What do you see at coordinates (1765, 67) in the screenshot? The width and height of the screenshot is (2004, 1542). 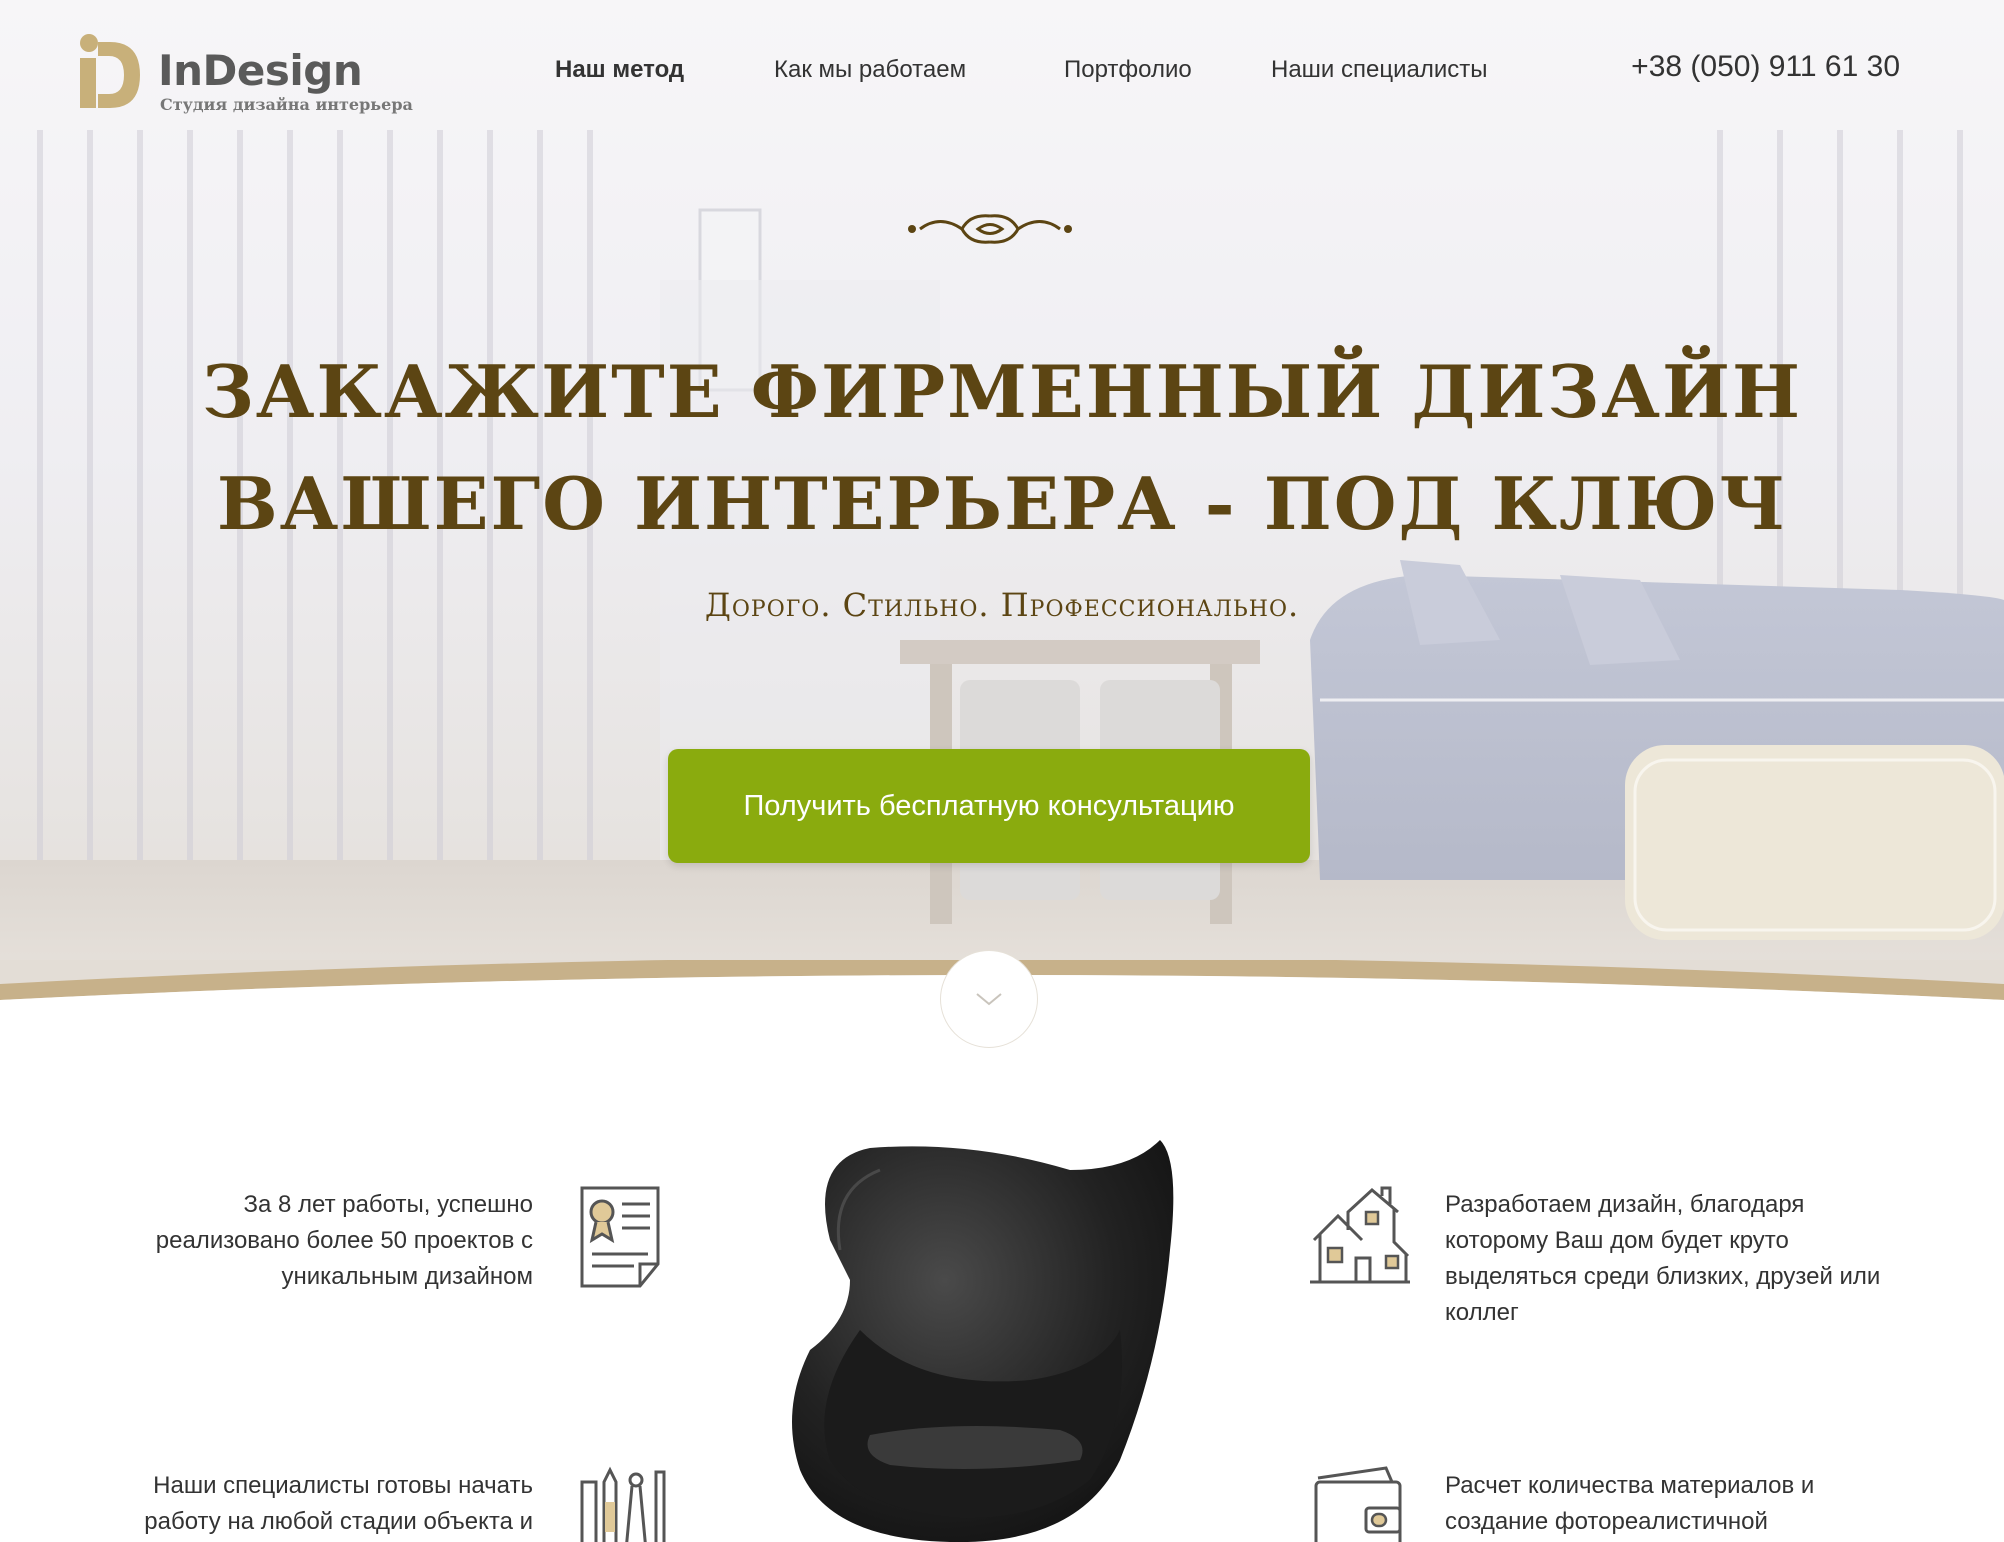 I see `phone-number: +38 (050) 911 61 30` at bounding box center [1765, 67].